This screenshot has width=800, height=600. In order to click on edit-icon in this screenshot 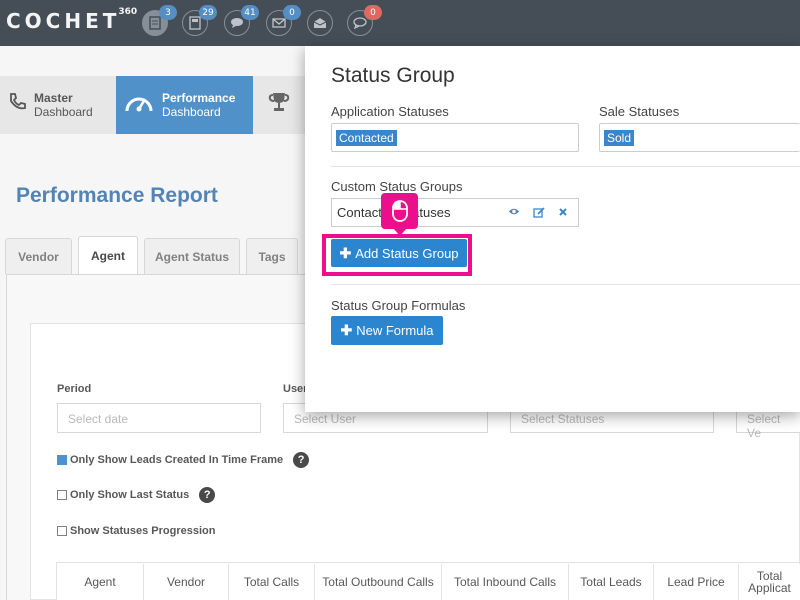, I will do `click(539, 214)`.